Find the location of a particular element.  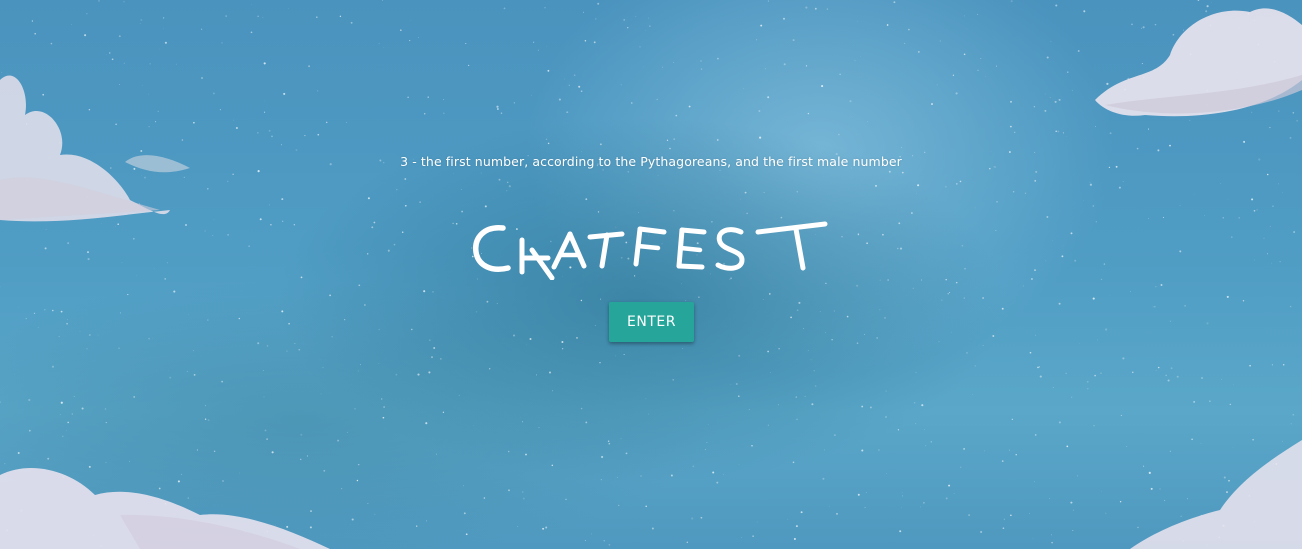

cloud-bottom-left is located at coordinates (165, 508).